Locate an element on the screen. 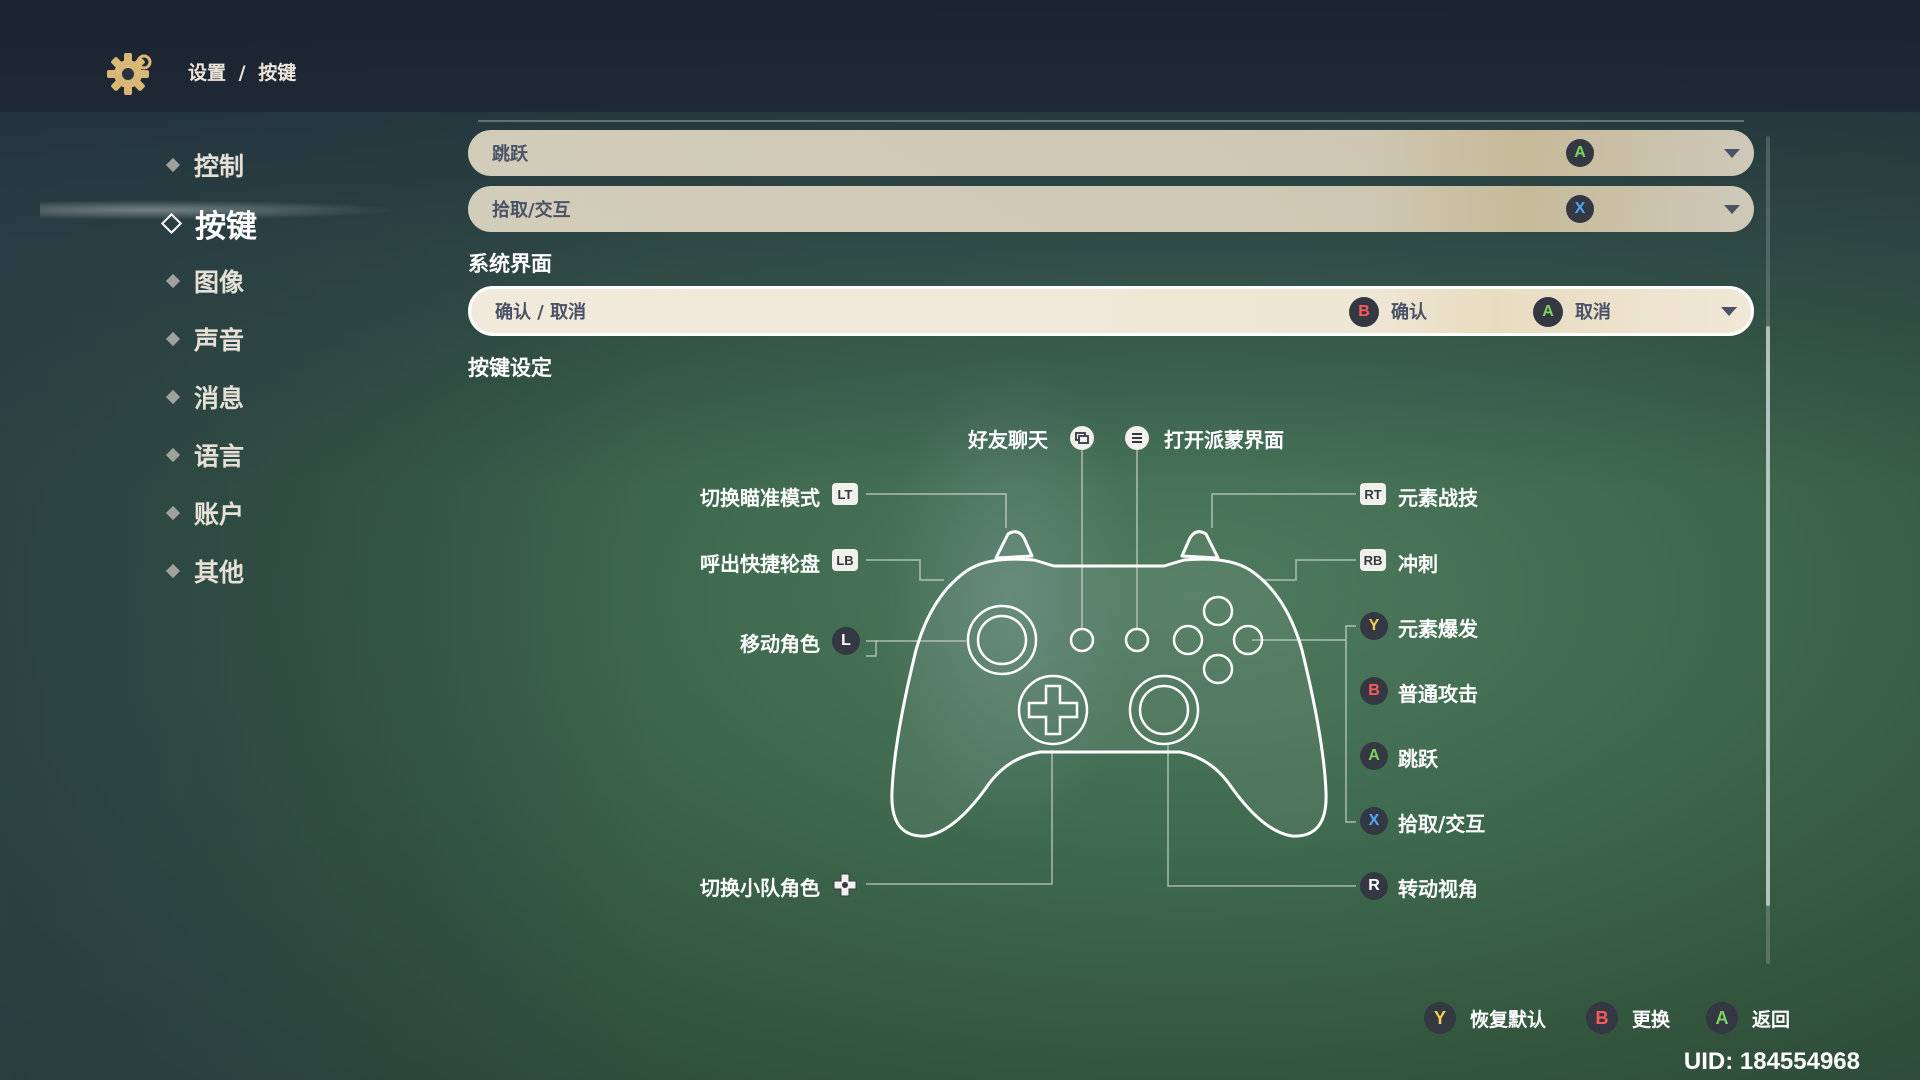  scrollbar-thumb is located at coordinates (1768, 616).